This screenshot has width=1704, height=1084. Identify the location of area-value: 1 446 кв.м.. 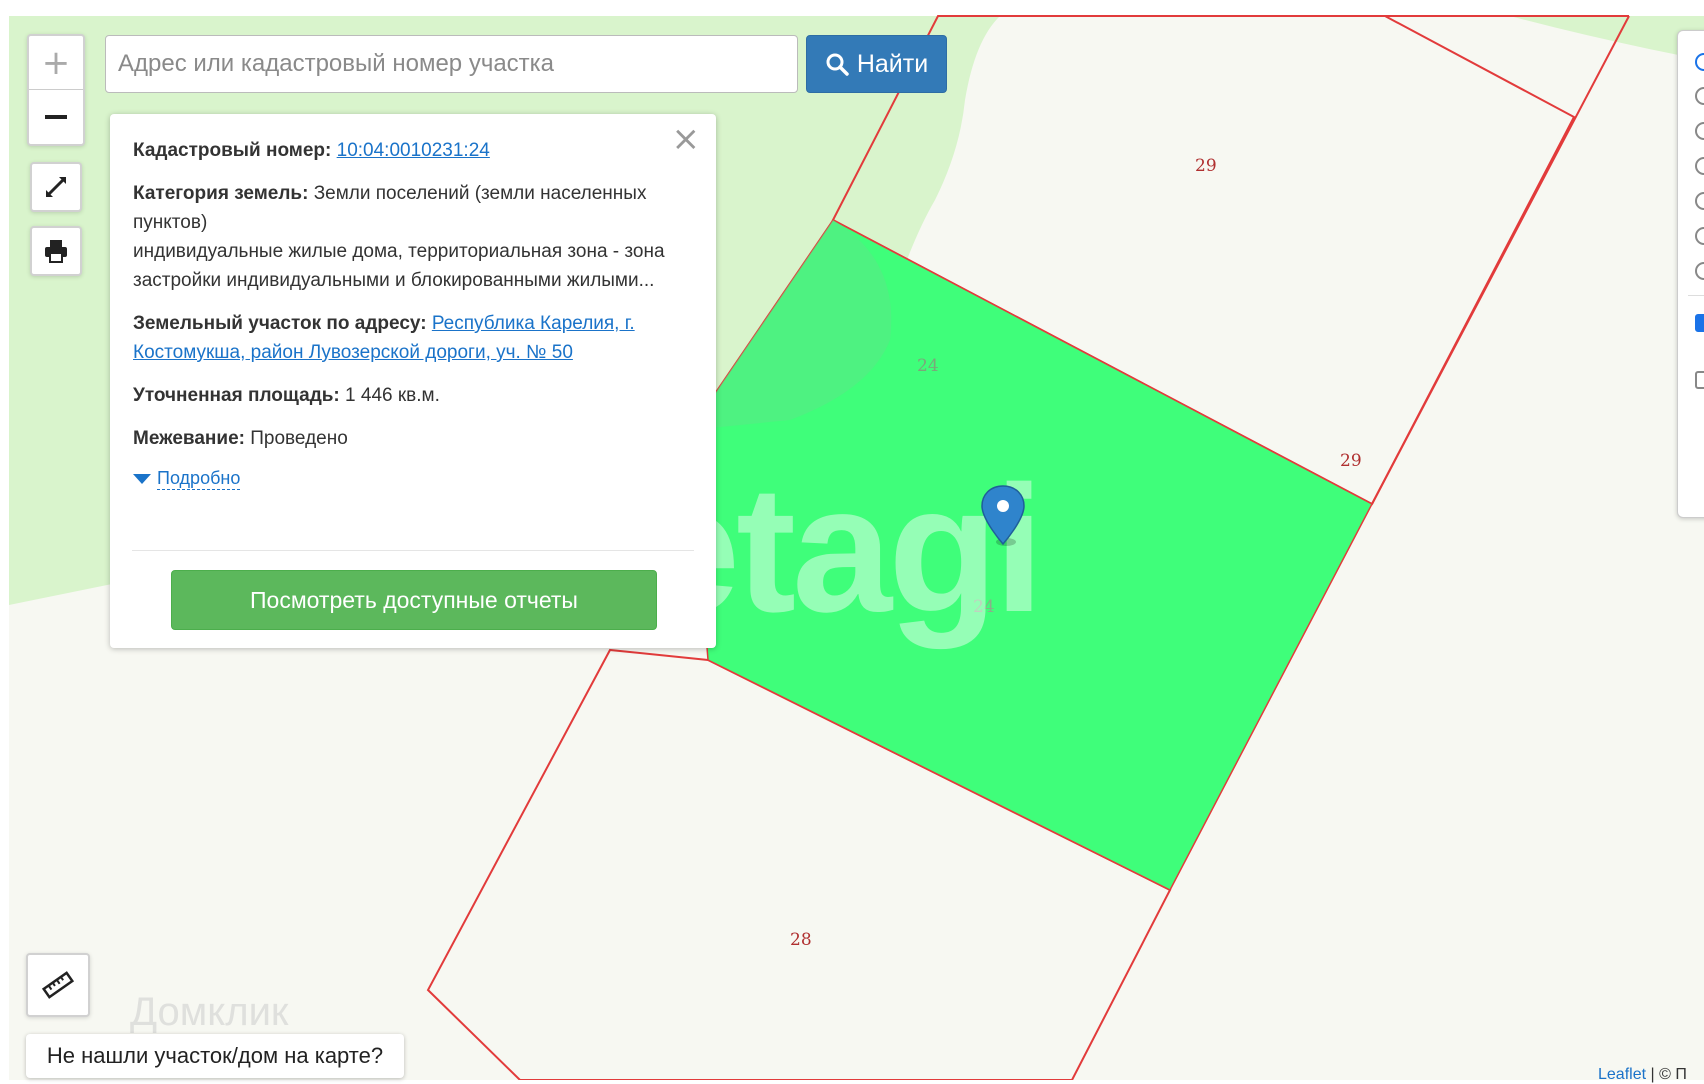
(392, 395).